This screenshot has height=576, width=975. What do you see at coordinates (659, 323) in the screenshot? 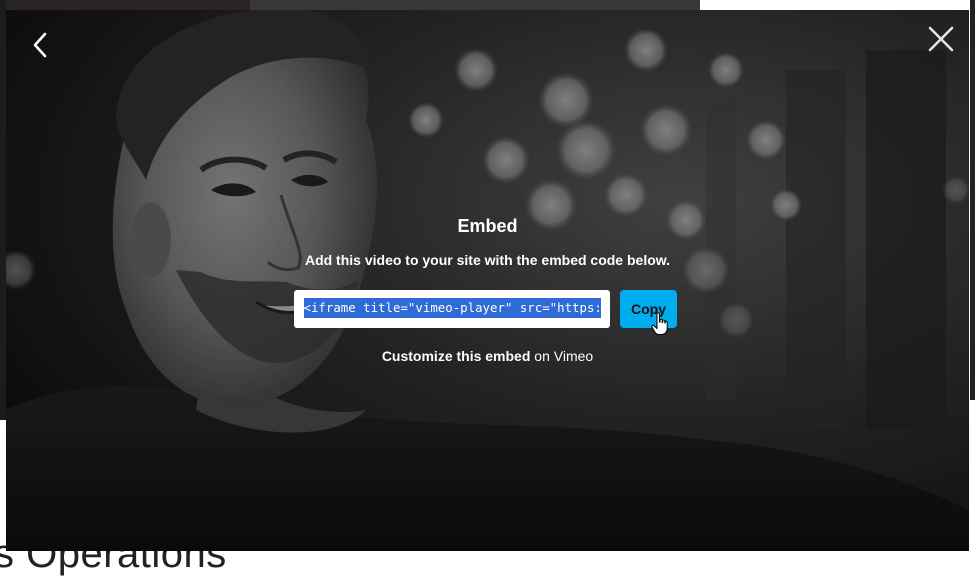
I see `hand-pointer-icon` at bounding box center [659, 323].